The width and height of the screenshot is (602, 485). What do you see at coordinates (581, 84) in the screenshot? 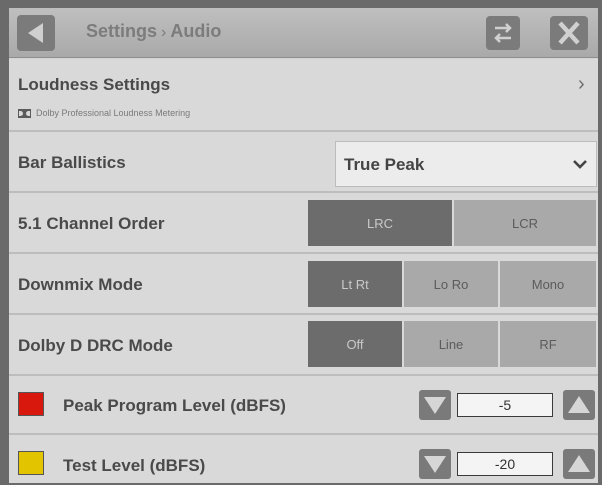
I see `chevron-right-icon: ›` at bounding box center [581, 84].